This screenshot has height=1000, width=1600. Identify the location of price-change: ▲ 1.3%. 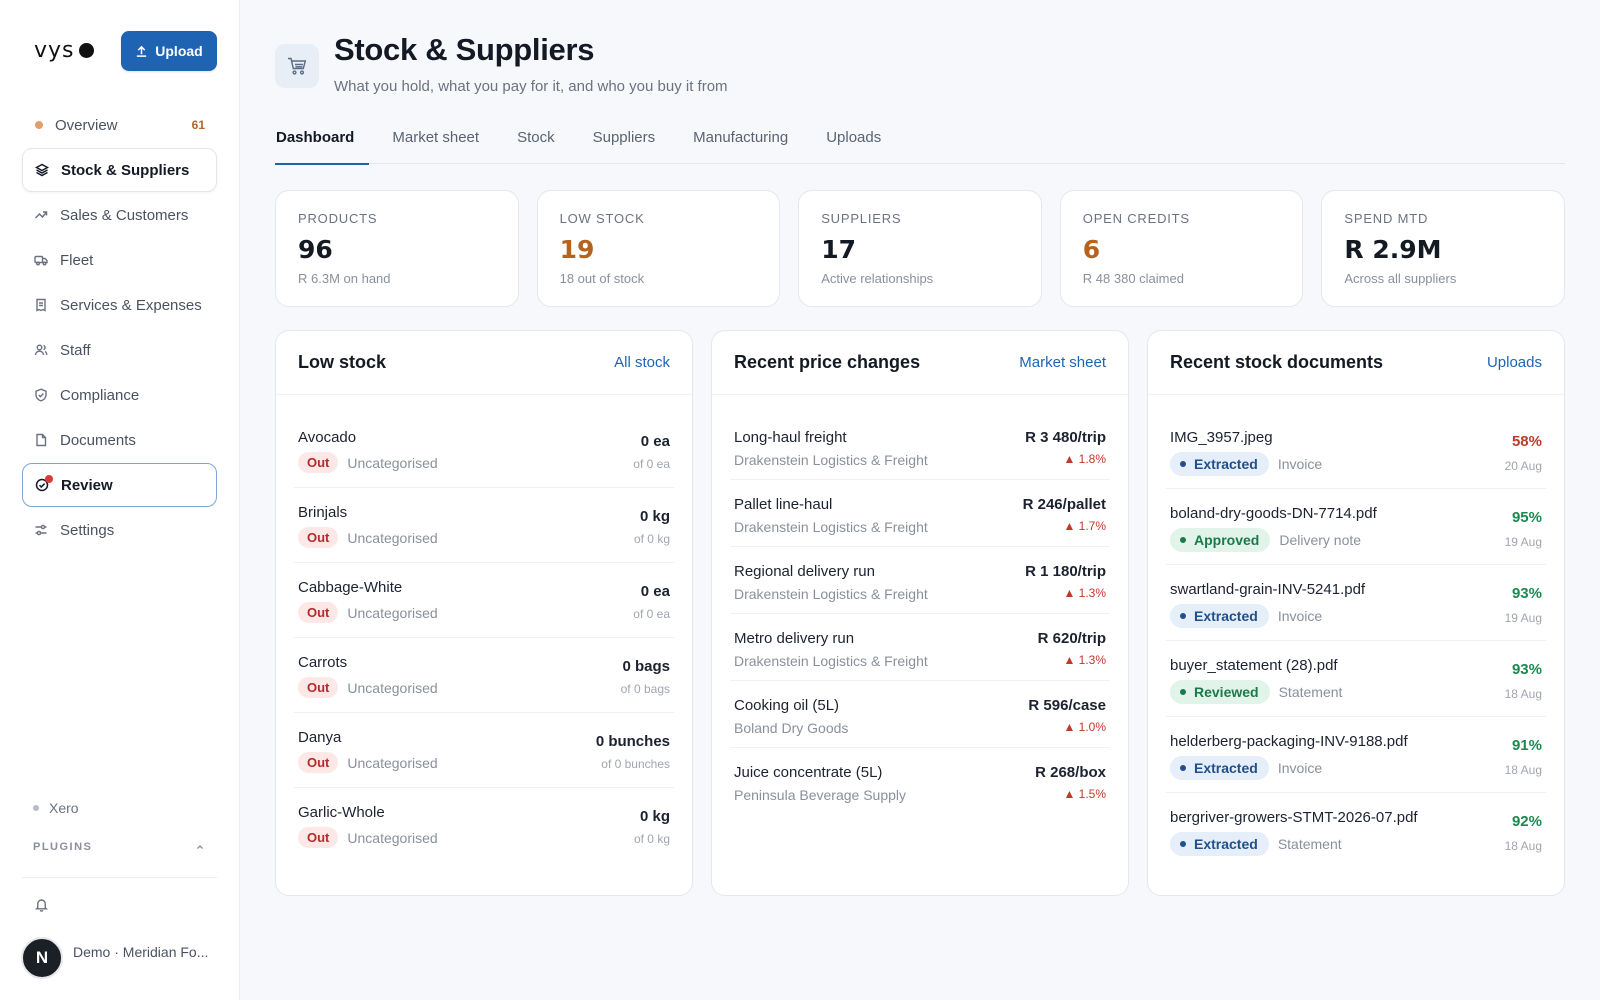
(1084, 593).